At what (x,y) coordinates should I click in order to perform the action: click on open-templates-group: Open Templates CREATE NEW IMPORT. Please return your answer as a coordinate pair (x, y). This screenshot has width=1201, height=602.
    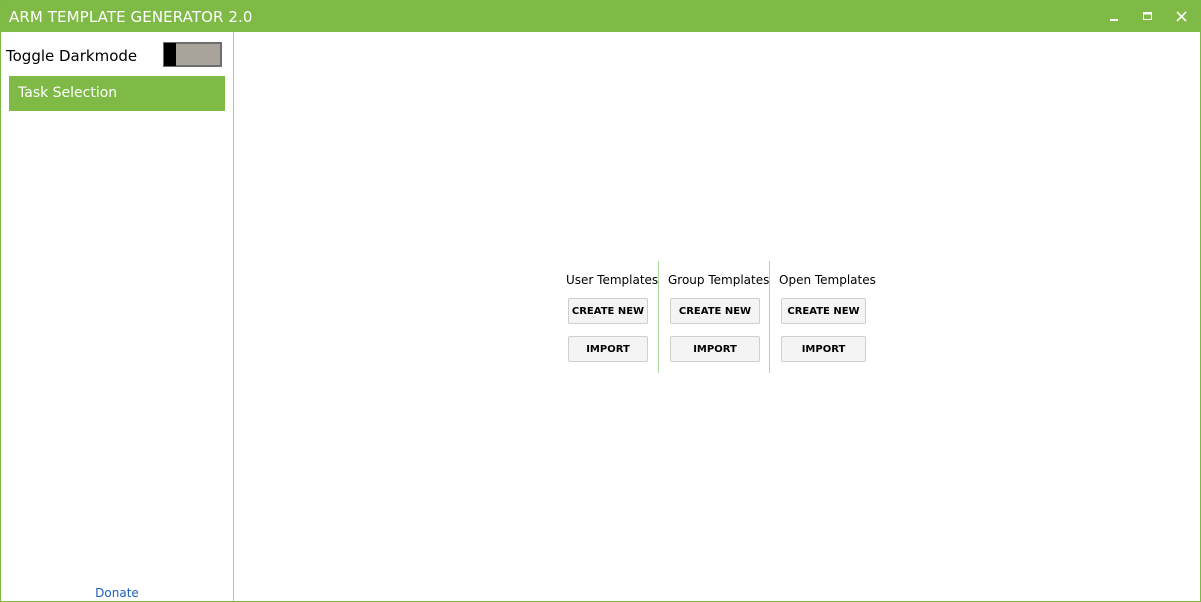
    Looking at the image, I should click on (827, 317).